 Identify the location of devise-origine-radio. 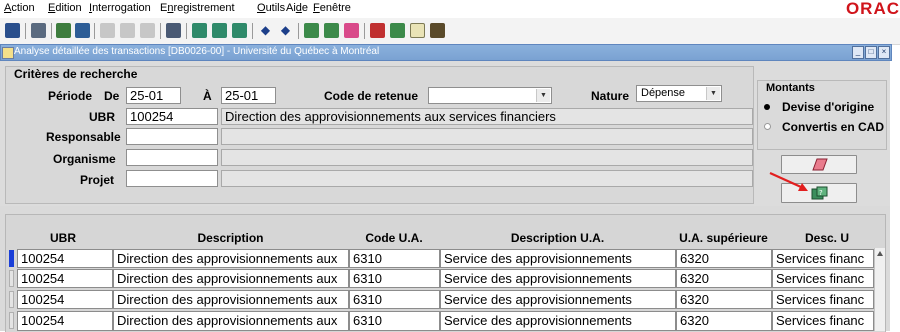
(767, 107).